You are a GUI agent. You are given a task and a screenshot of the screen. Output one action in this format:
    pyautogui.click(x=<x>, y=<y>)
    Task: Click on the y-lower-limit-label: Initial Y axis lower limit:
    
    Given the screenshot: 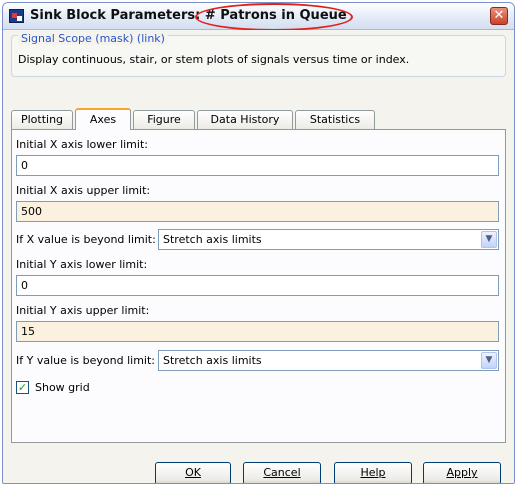 What is the action you would take?
    pyautogui.click(x=82, y=264)
    